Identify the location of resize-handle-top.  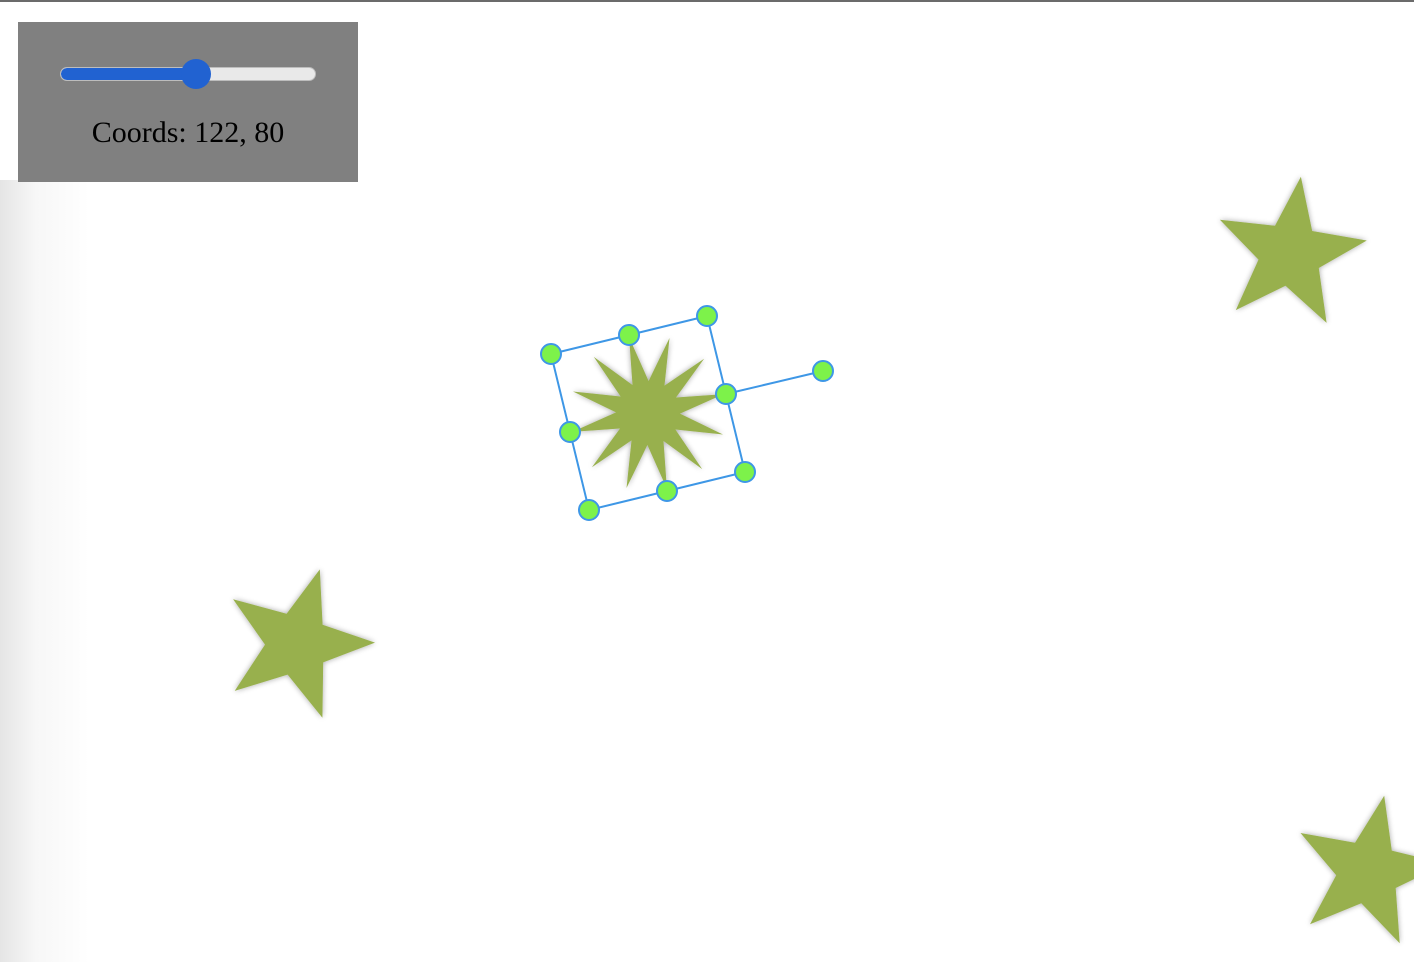
(629, 335).